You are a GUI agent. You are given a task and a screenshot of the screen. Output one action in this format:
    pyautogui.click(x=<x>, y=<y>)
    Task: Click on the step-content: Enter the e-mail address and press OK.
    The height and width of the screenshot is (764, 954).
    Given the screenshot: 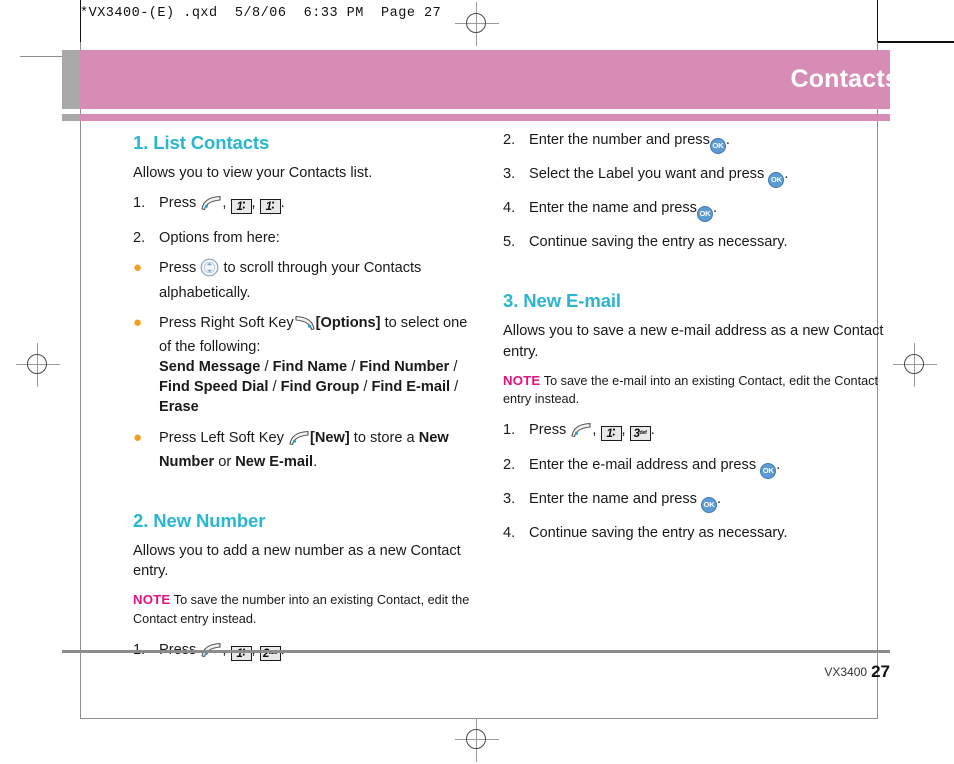 What is the action you would take?
    pyautogui.click(x=711, y=467)
    